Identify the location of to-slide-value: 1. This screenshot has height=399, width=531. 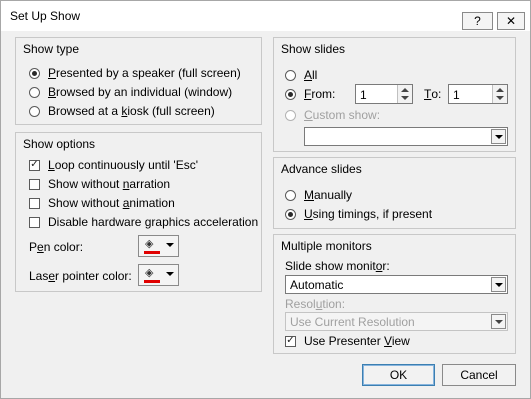
(456, 95).